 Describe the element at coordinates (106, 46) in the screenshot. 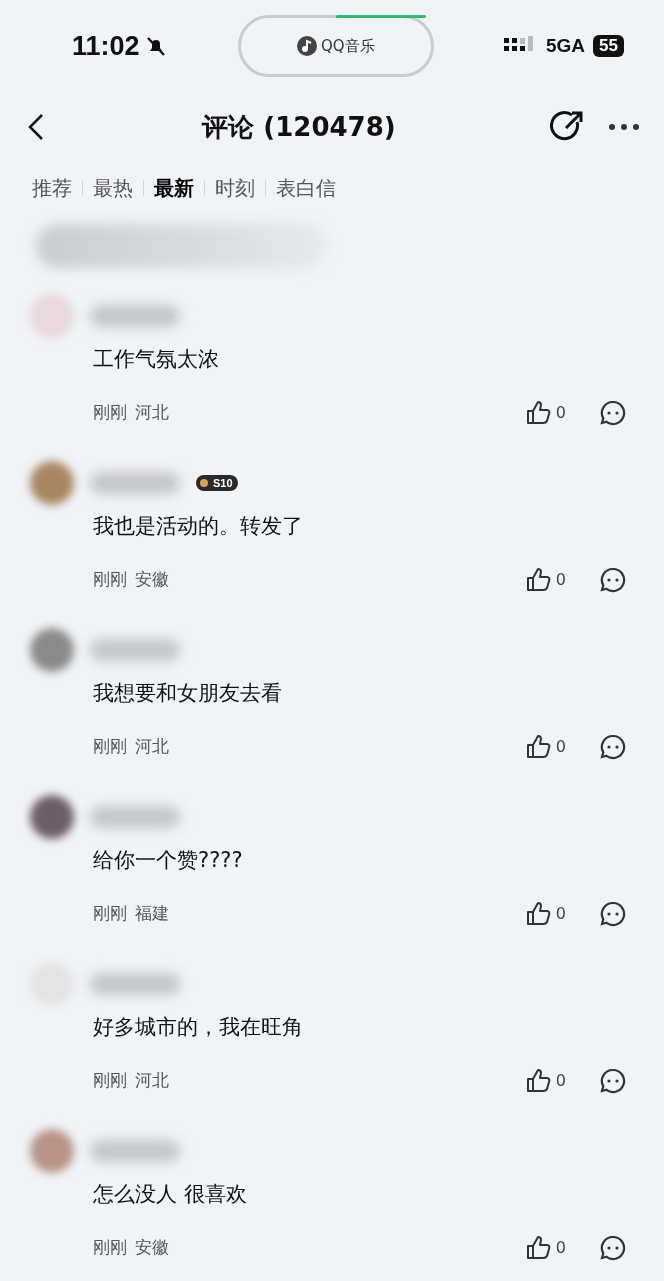

I see `clock-text: 11:02` at that location.